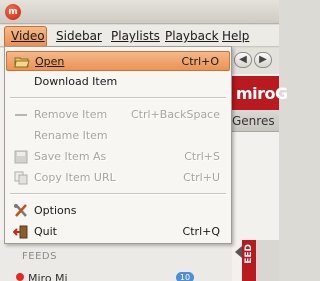 The width and height of the screenshot is (320, 281). I want to click on back-button: ◀, so click(243, 60).